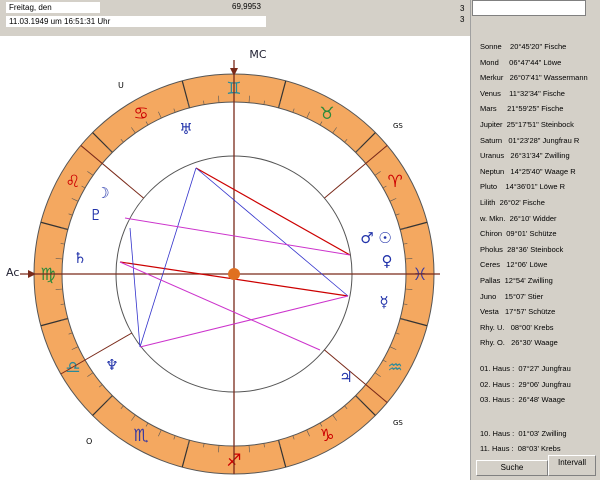 The height and width of the screenshot is (480, 600). What do you see at coordinates (394, 368) in the screenshot?
I see `zodiac-sign-glyph: ♒` at bounding box center [394, 368].